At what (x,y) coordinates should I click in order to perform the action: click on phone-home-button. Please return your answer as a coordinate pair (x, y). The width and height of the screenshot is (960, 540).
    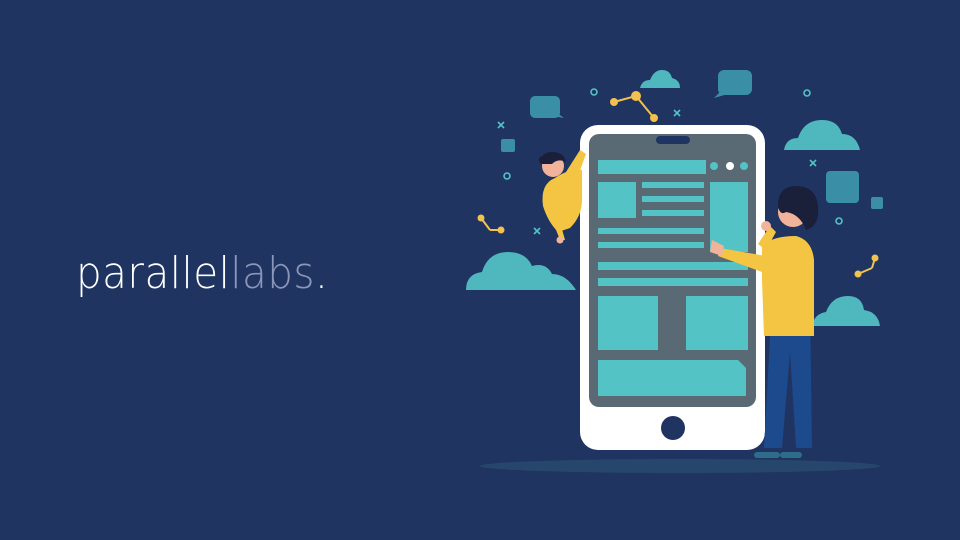
    Looking at the image, I should click on (673, 428).